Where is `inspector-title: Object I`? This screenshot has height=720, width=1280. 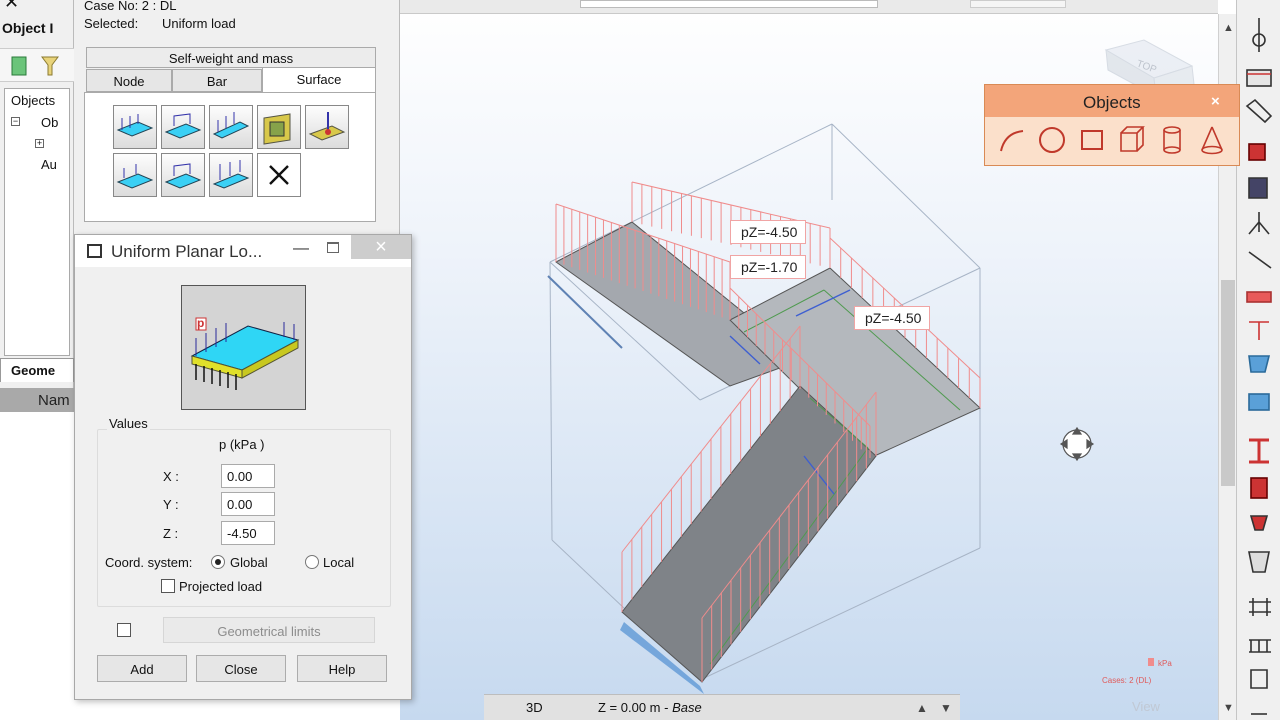 inspector-title: Object I is located at coordinates (28, 28).